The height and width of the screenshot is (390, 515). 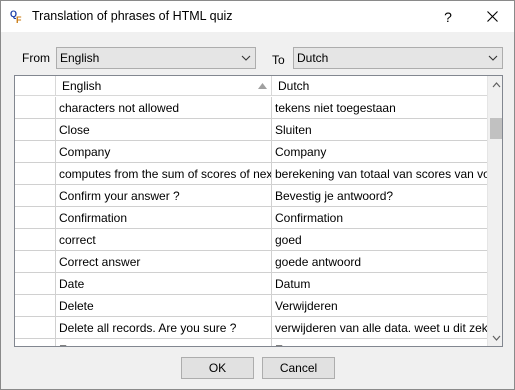 I want to click on cancel-button: Cancel, so click(x=298, y=368).